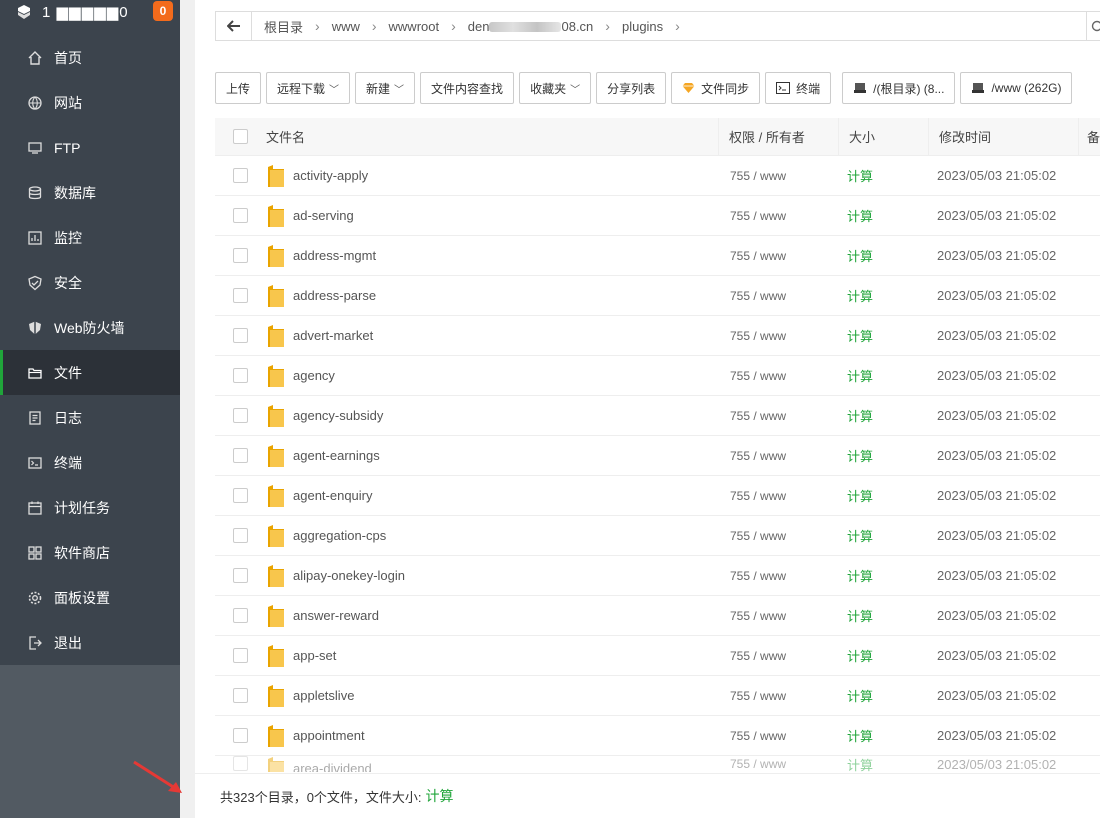 The width and height of the screenshot is (1100, 818). What do you see at coordinates (1093, 26) in the screenshot?
I see `path-search-button` at bounding box center [1093, 26].